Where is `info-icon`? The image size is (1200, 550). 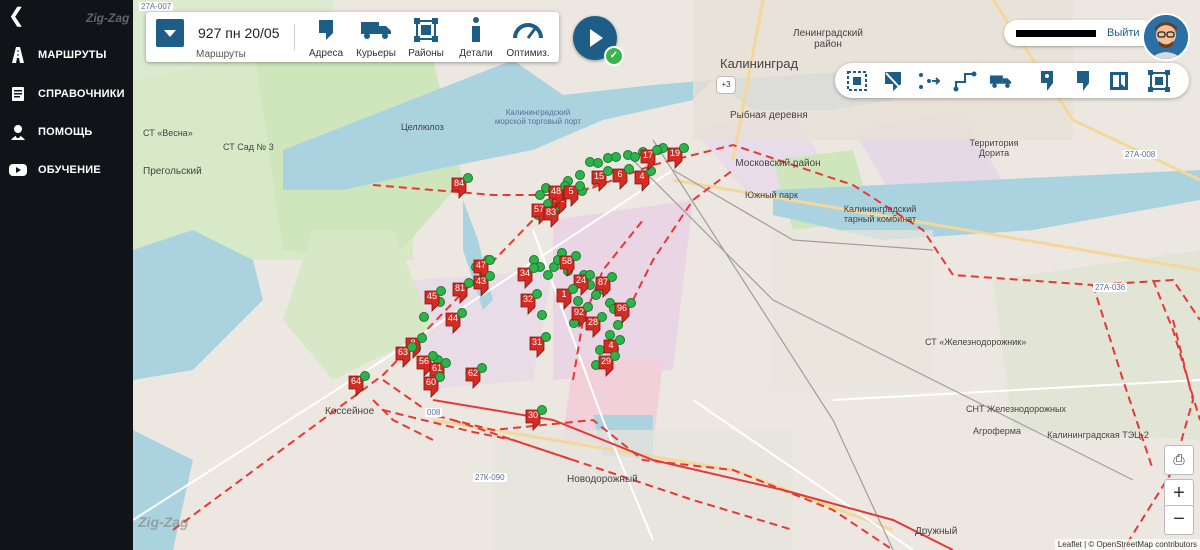 info-icon is located at coordinates (476, 29).